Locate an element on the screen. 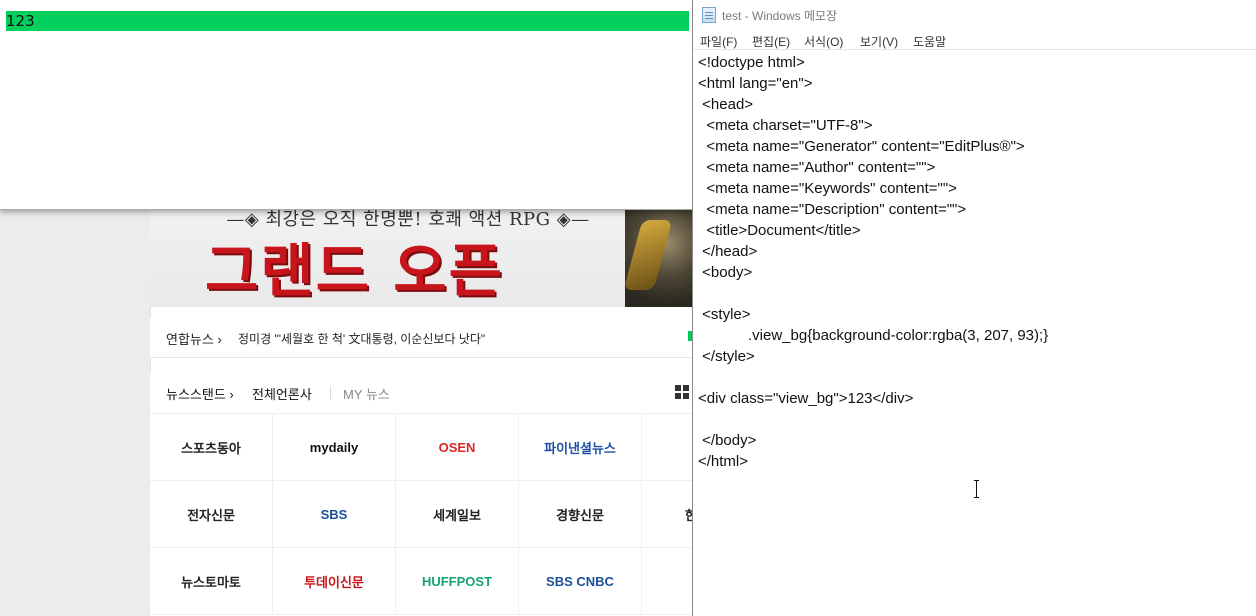 This screenshot has width=1256, height=616. press-logo-link: SBS is located at coordinates (334, 514).